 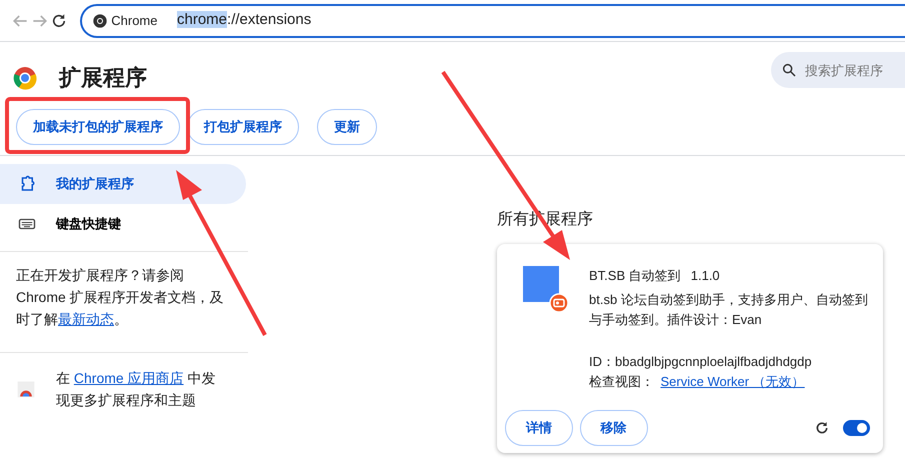 What do you see at coordinates (729, 310) in the screenshot?
I see `extension-description: bt.sb 论坛自动签到助手，支持多用户、自动签到与手动签到。插件设计：Evan` at bounding box center [729, 310].